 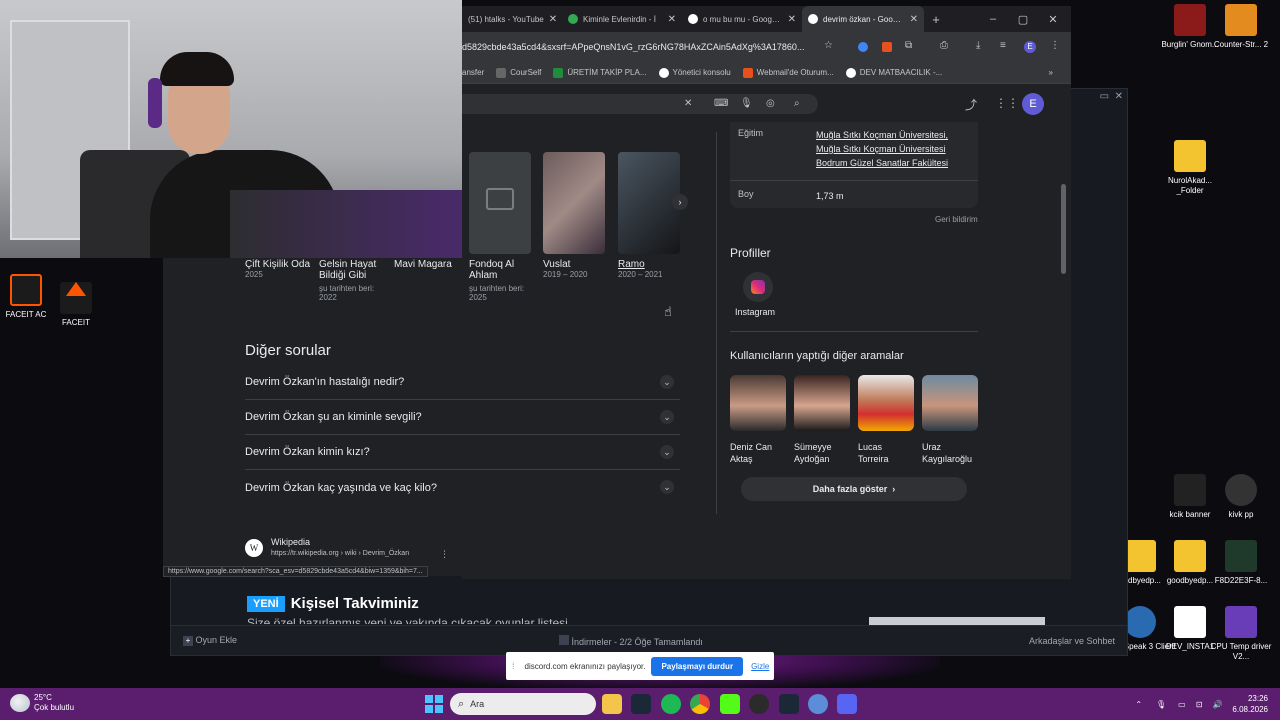 I want to click on google-search-box: ✕ ⌨ 🎙 ◎ ⌕, so click(x=640, y=104).